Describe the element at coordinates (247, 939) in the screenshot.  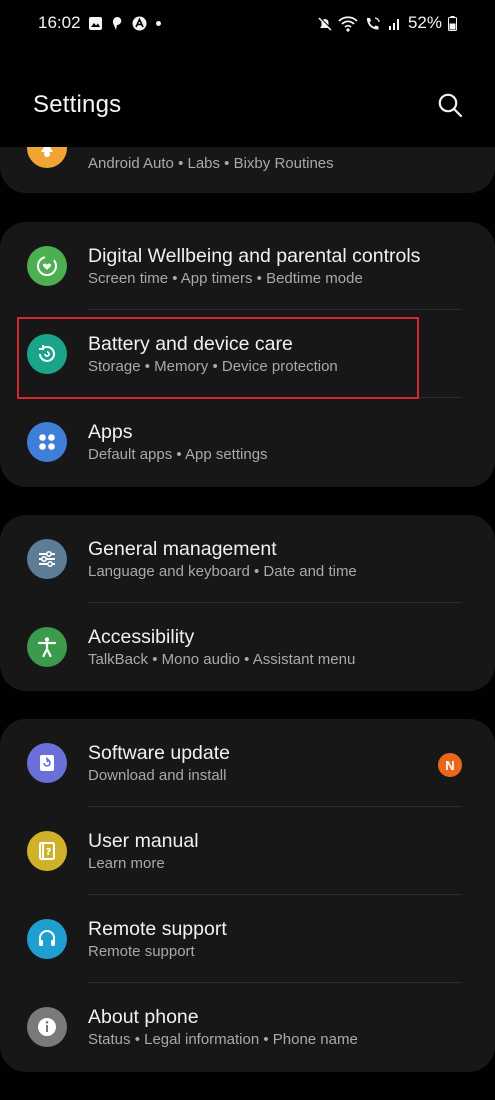
I see `setting-item-remote-support: Remote support Remote support` at that location.